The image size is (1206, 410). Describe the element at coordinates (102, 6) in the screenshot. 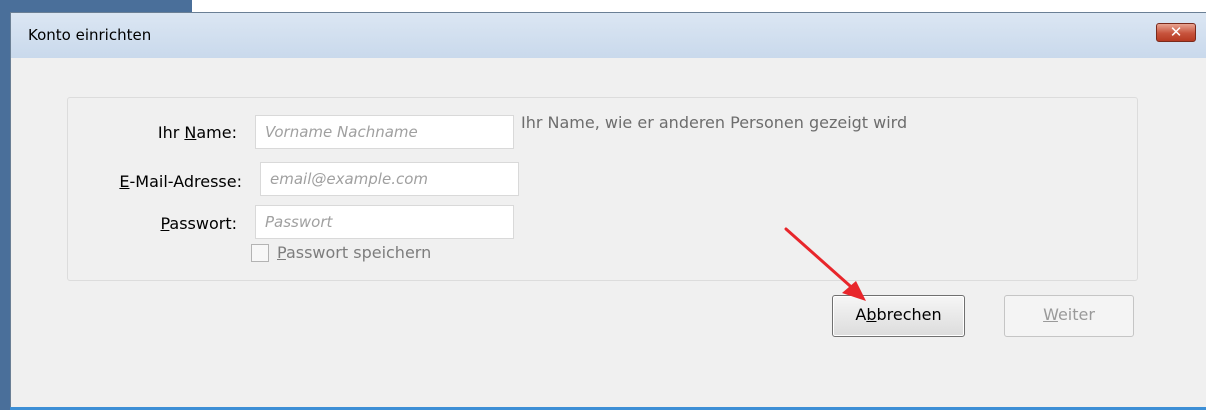

I see `background-window-edge-top` at that location.